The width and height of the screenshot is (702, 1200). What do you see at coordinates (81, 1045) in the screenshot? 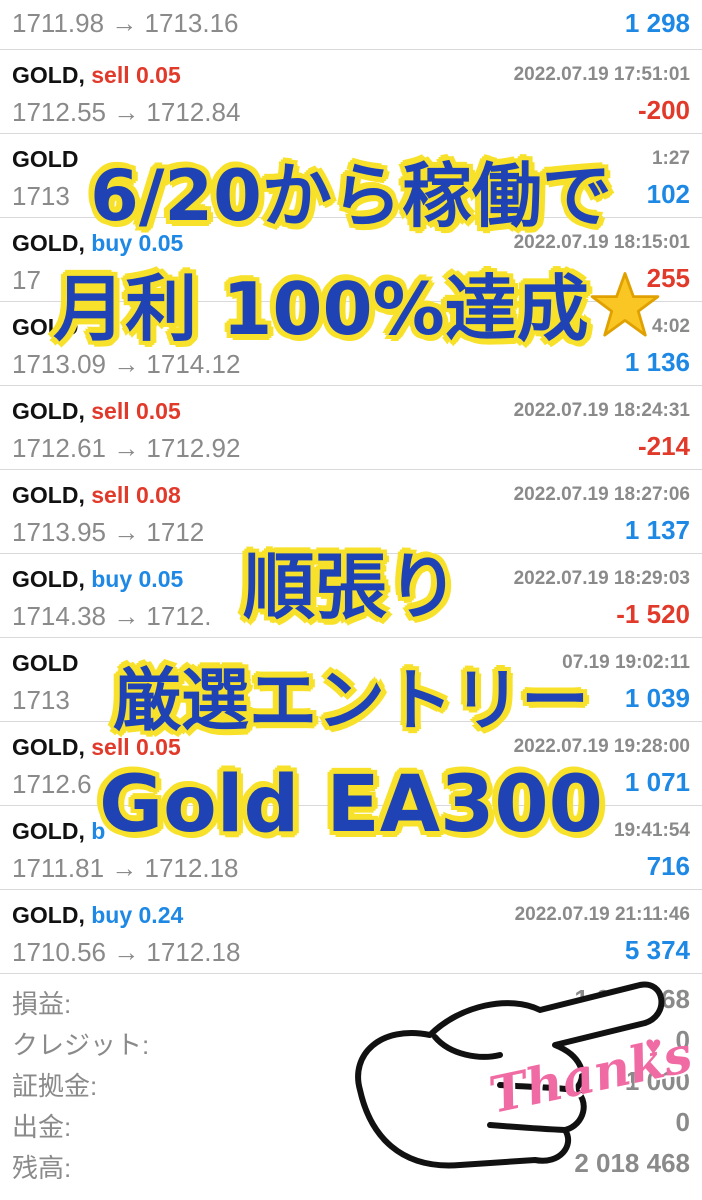
I see `summary-label: クレジット:` at bounding box center [81, 1045].